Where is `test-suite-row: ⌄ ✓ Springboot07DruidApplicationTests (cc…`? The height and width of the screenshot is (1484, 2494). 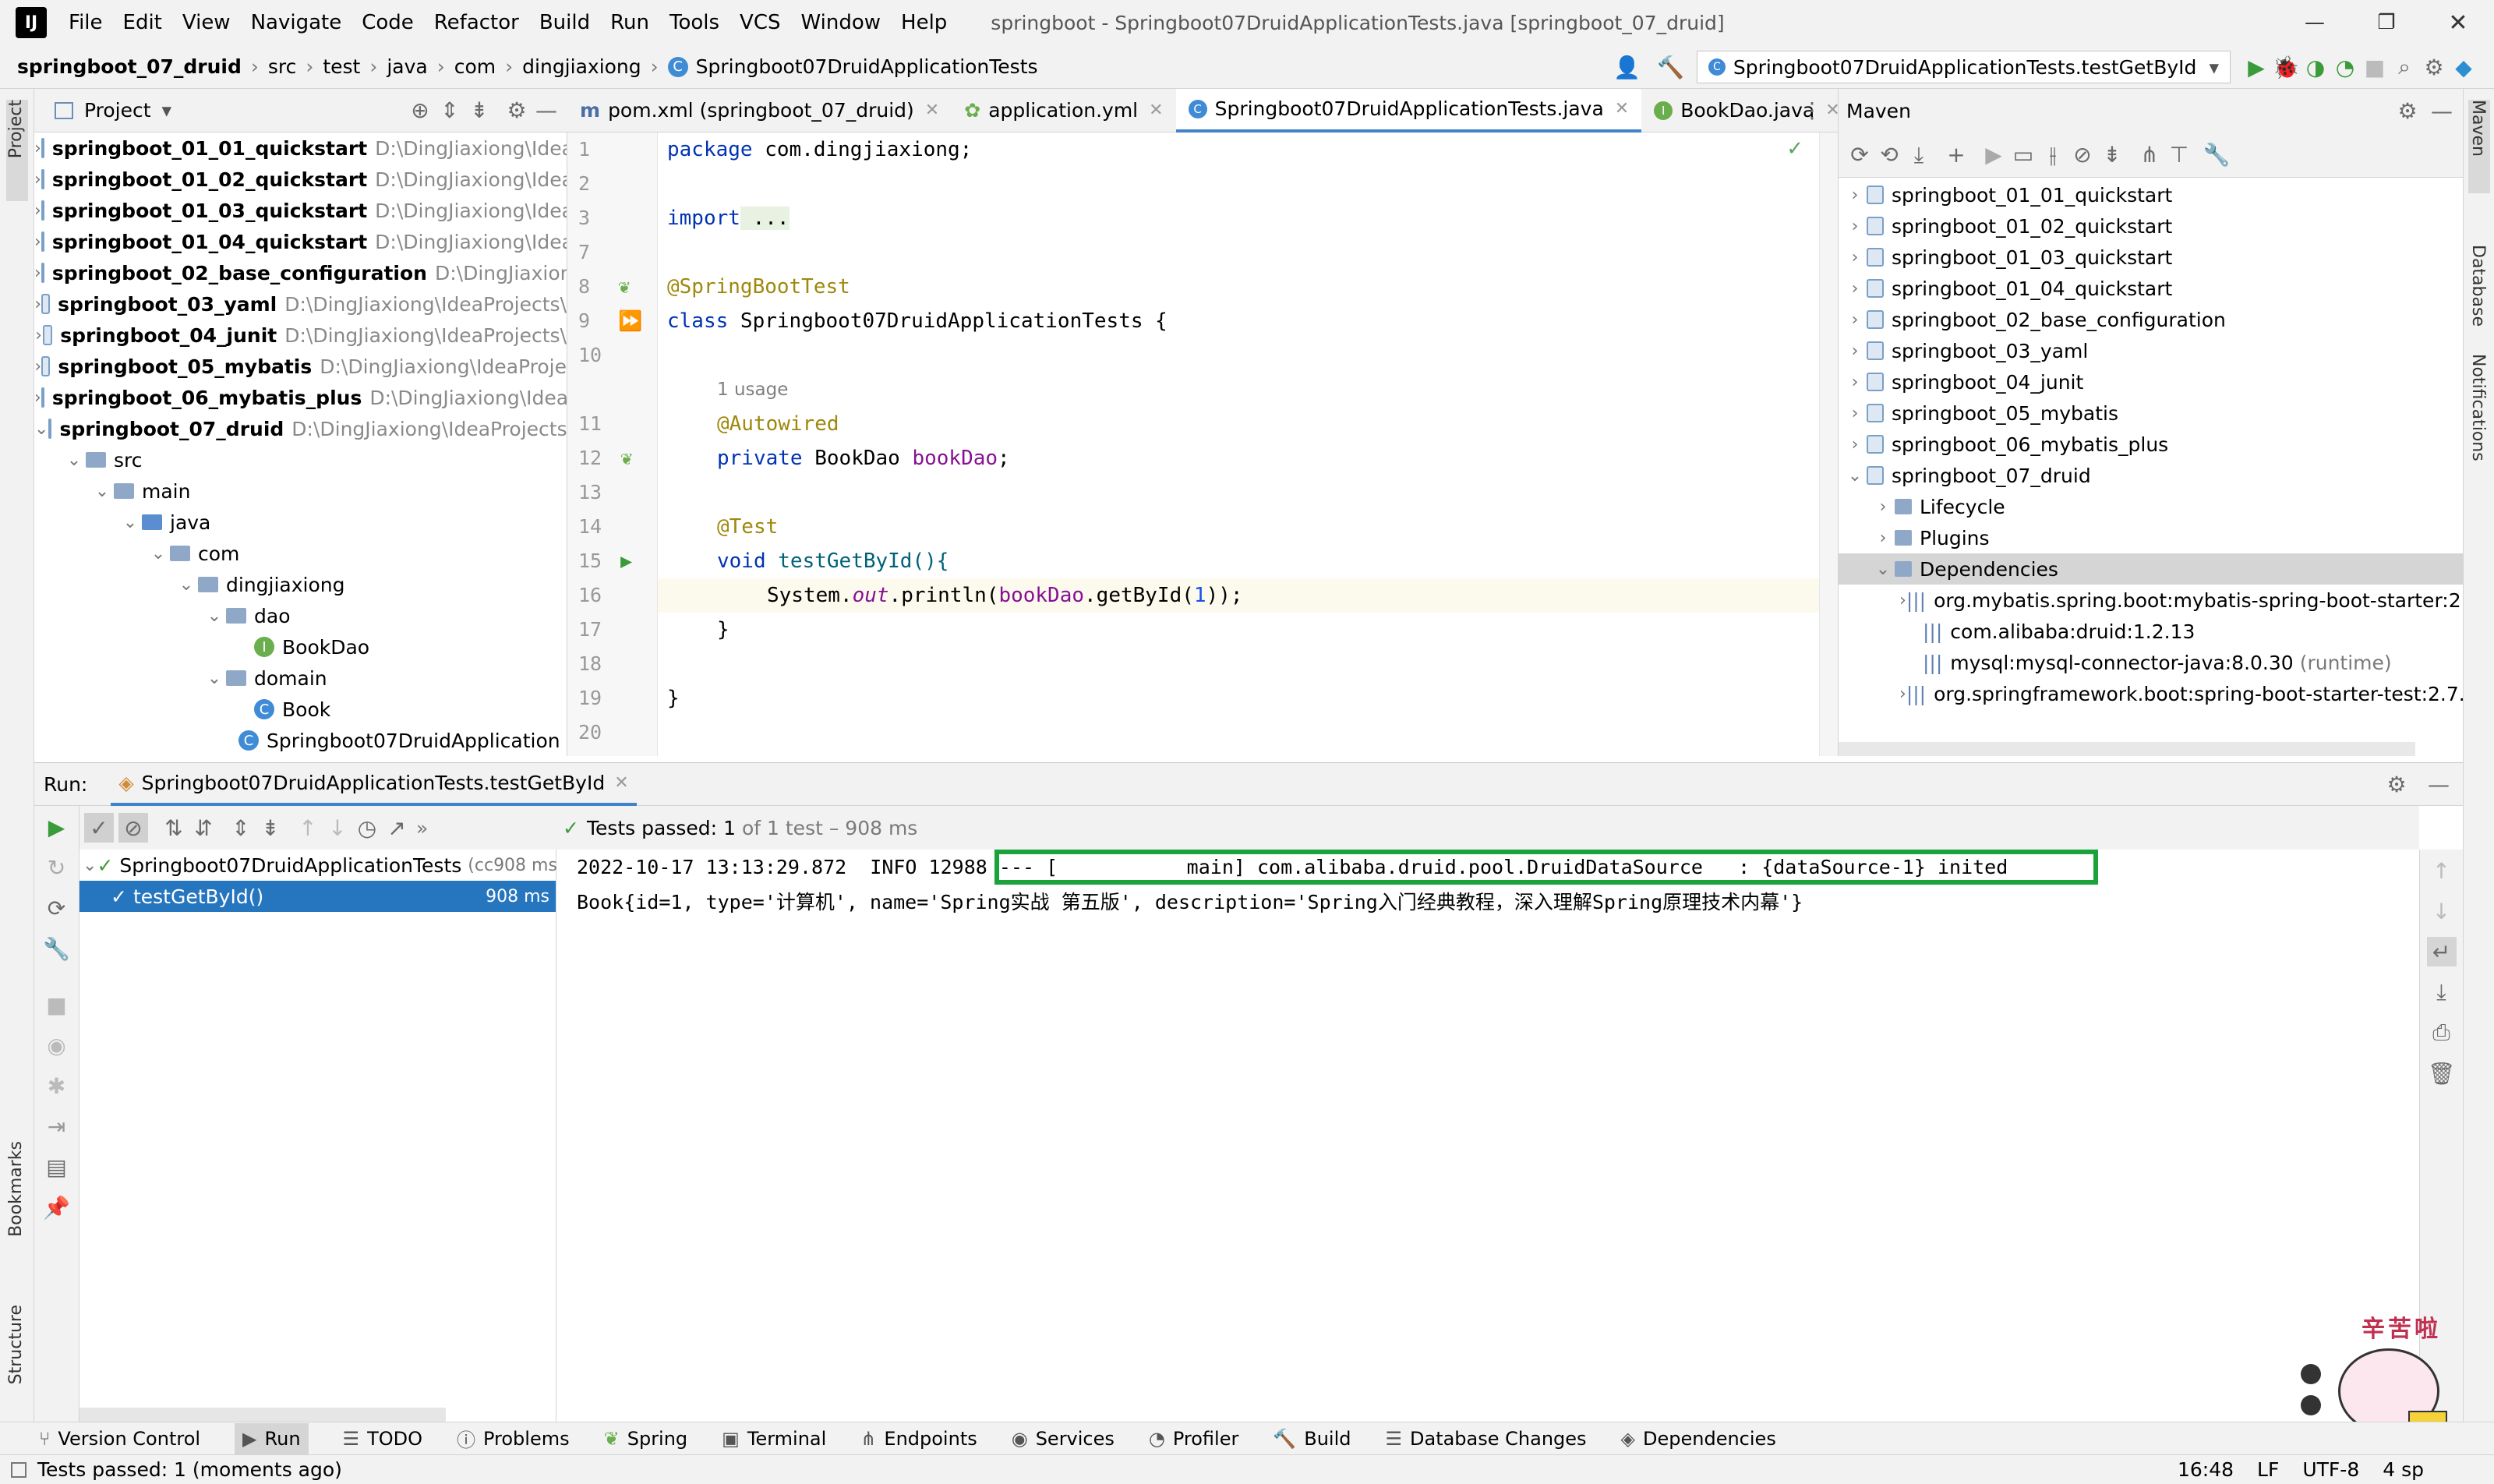 test-suite-row: ⌄ ✓ Springboot07DruidApplicationTests (cc… is located at coordinates (318, 865).